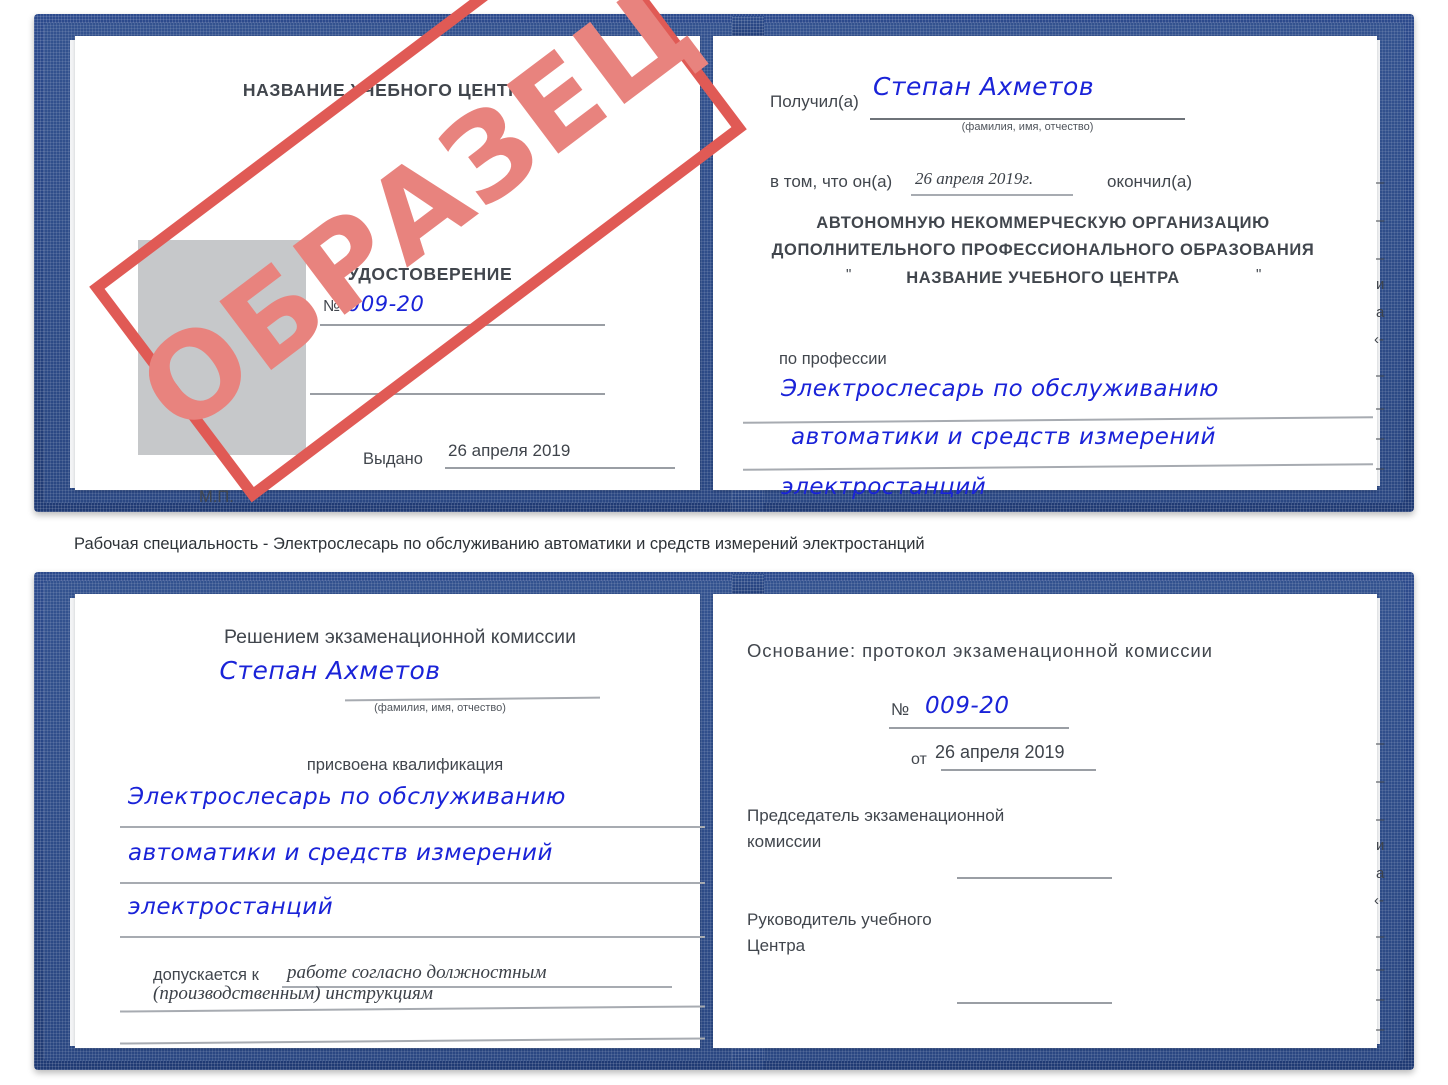 The width and height of the screenshot is (1448, 1085). Describe the element at coordinates (216, 497) in the screenshot. I see `seal-label: М.П.` at that location.